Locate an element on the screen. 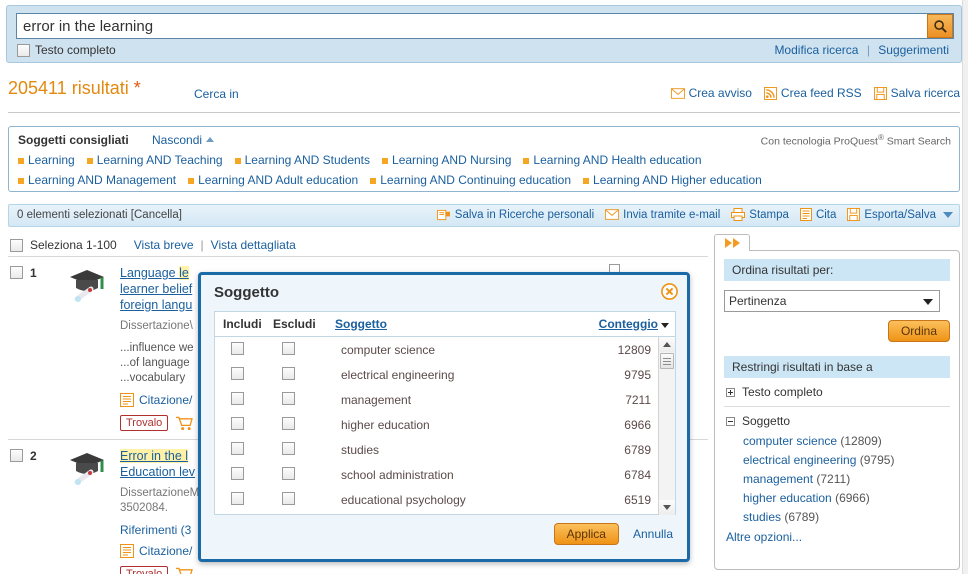 The height and width of the screenshot is (574, 968). sort-button: Ordina is located at coordinates (918, 331).